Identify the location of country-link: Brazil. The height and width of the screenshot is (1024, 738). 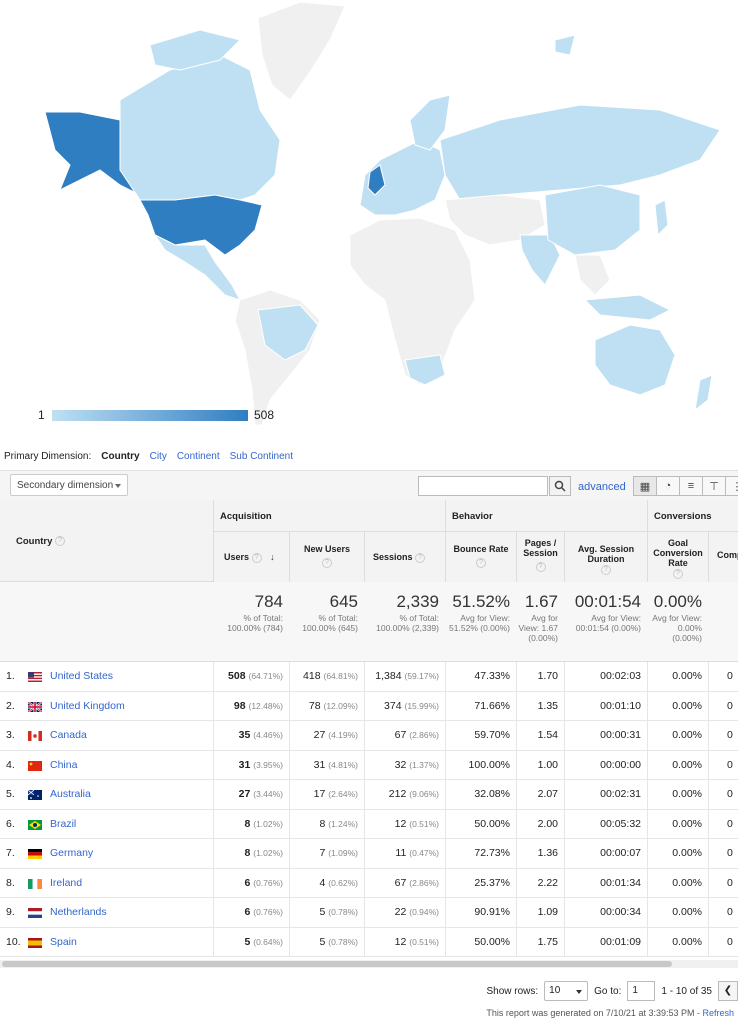
(63, 824).